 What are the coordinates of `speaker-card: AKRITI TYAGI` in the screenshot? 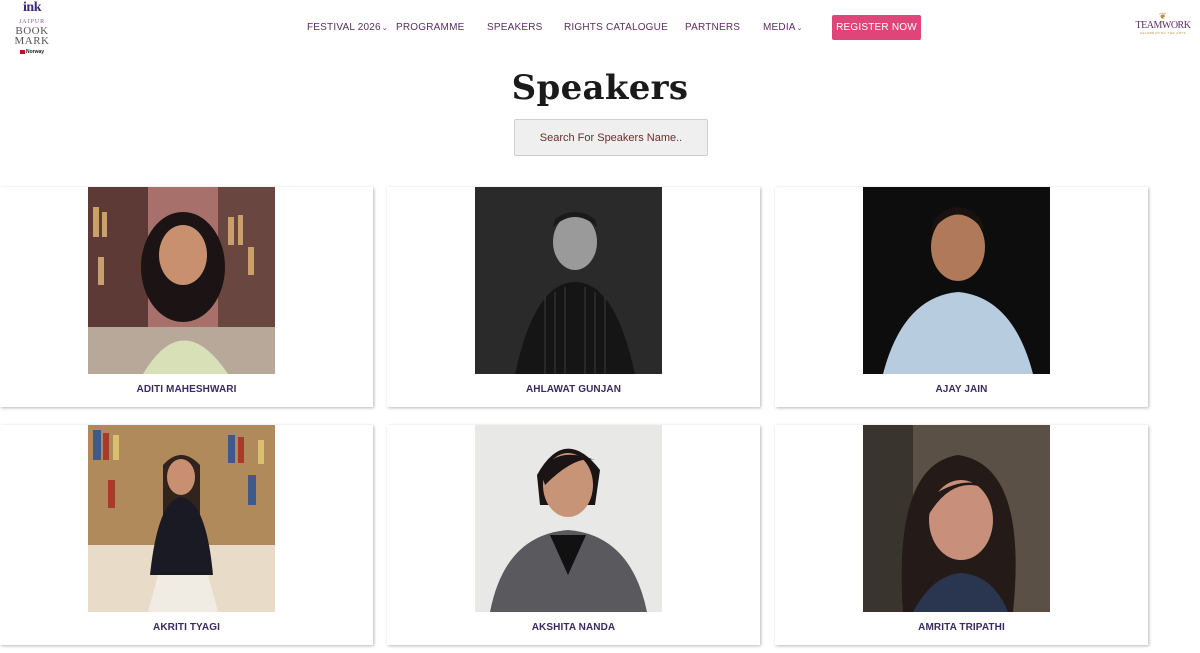 It's located at (186, 535).